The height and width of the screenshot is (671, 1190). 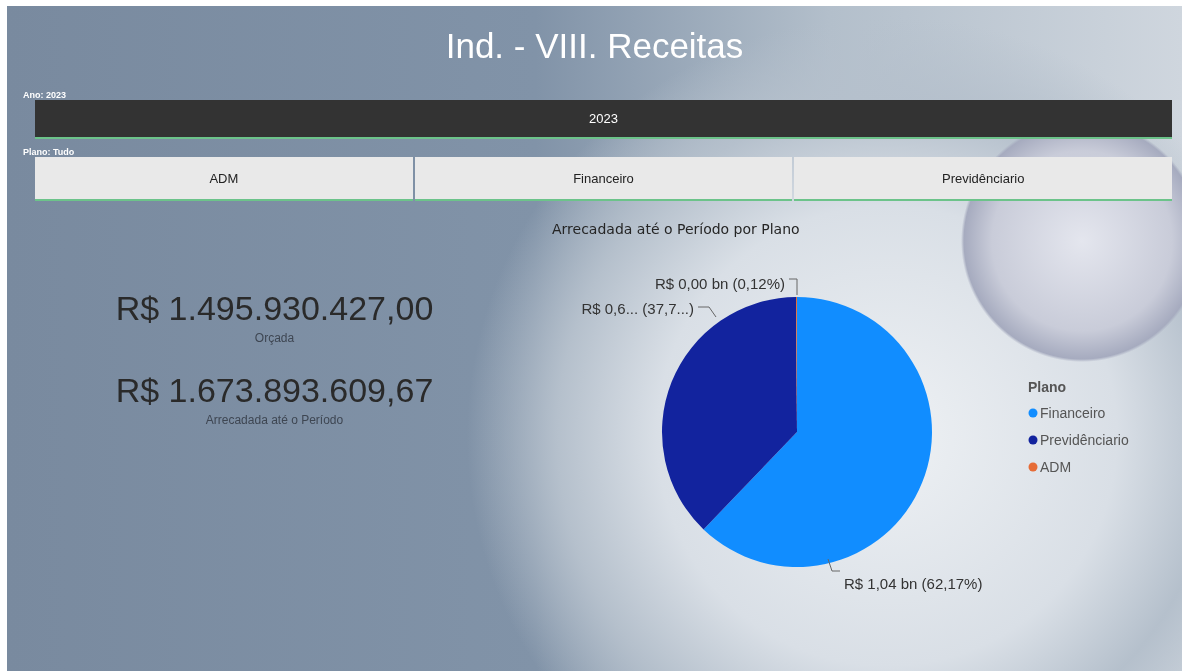 What do you see at coordinates (274, 308) in the screenshot?
I see `kpi-value: R$ 1.495.930.427,00` at bounding box center [274, 308].